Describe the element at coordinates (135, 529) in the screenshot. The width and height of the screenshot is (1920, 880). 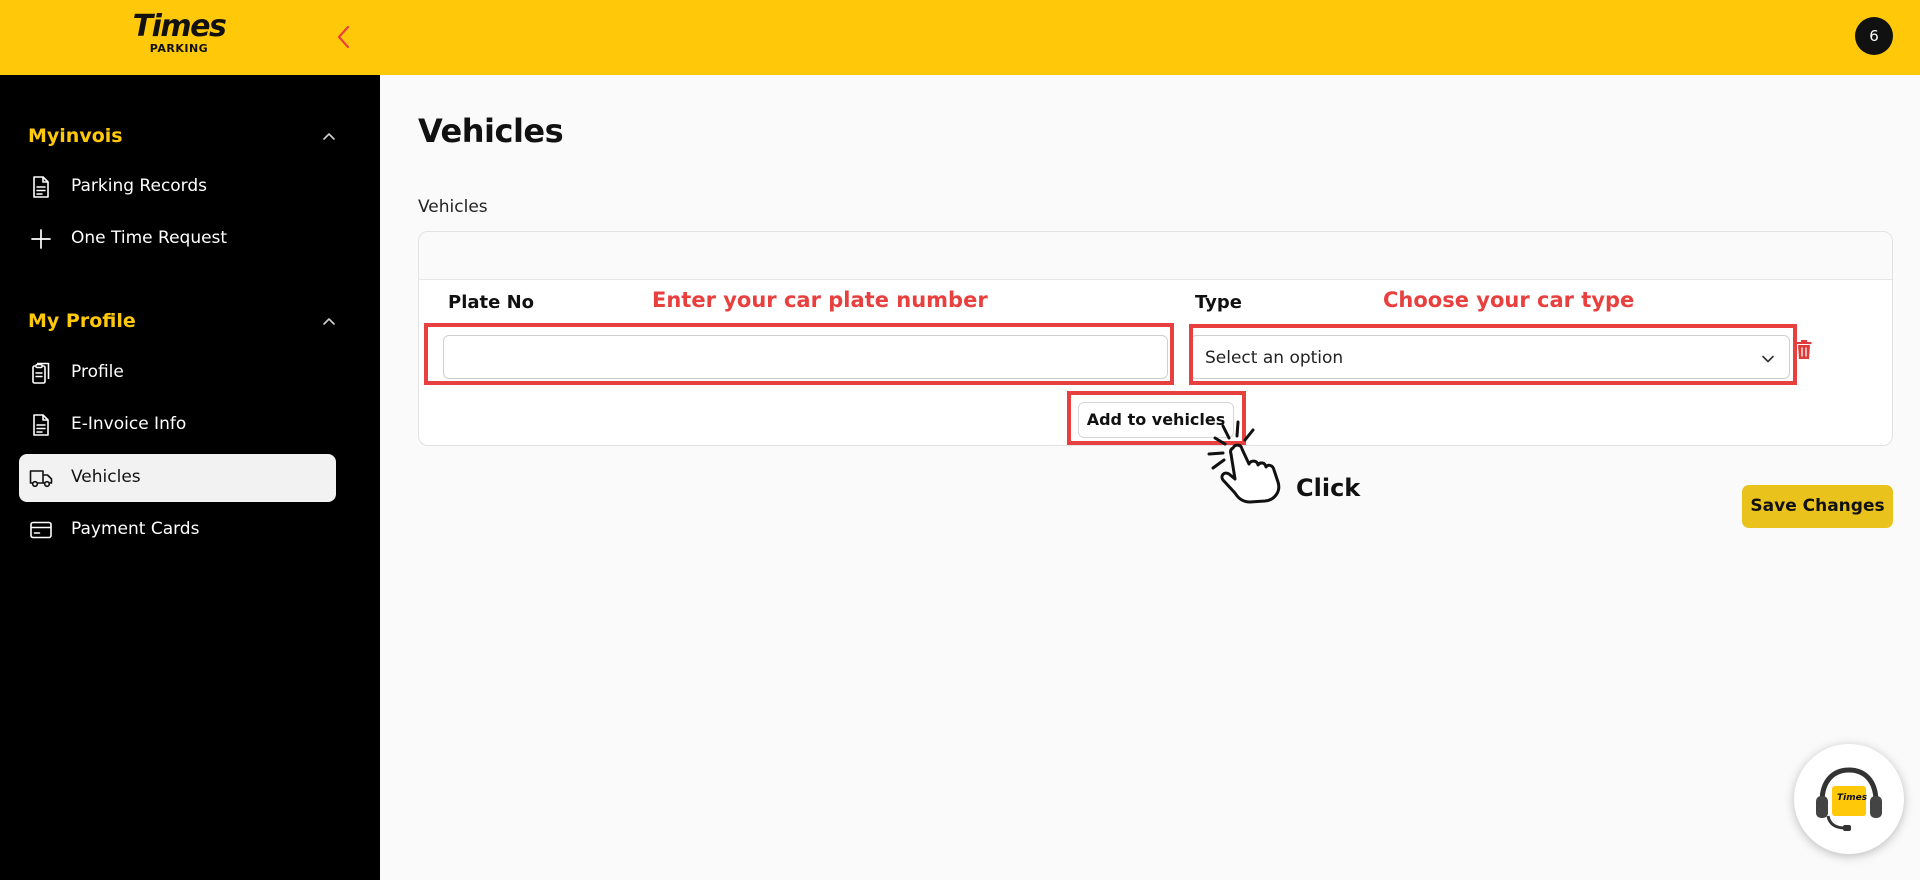
I see `sidebar-item-label: Payment Cards` at that location.